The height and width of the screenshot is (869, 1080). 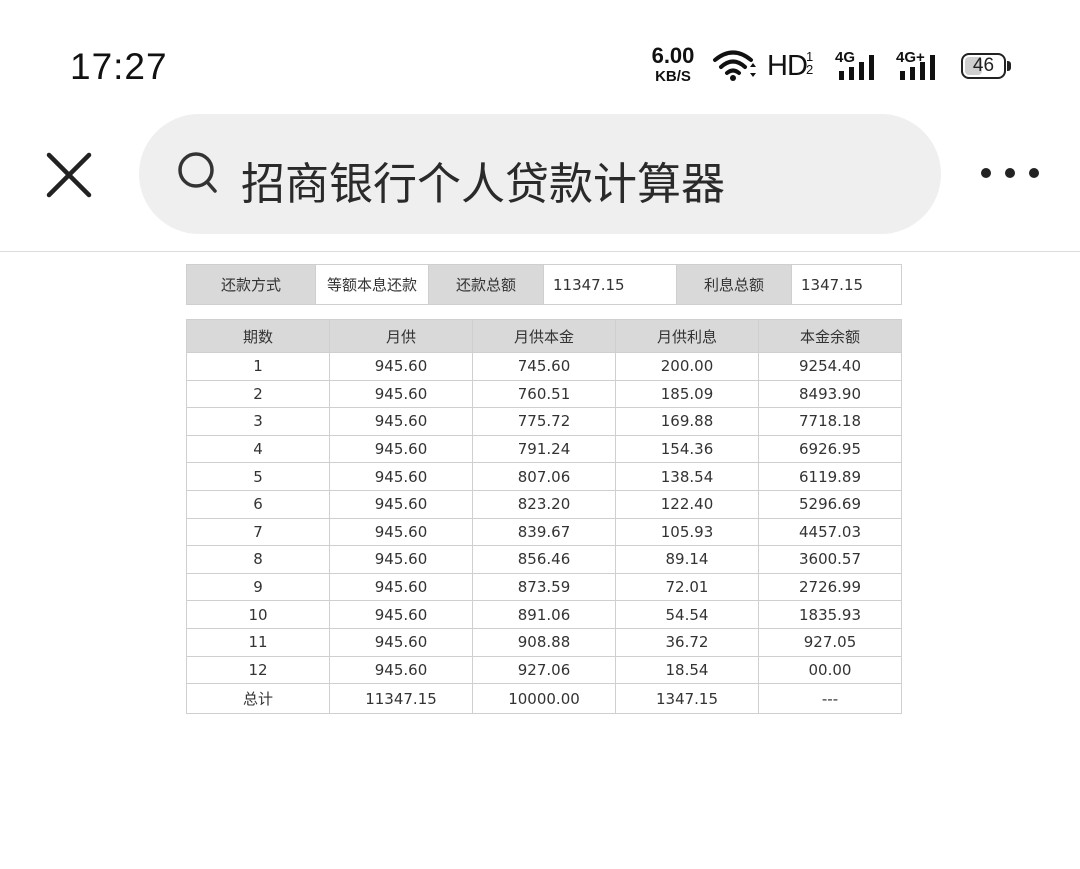 I want to click on table-cell: 891.06, so click(x=544, y=614).